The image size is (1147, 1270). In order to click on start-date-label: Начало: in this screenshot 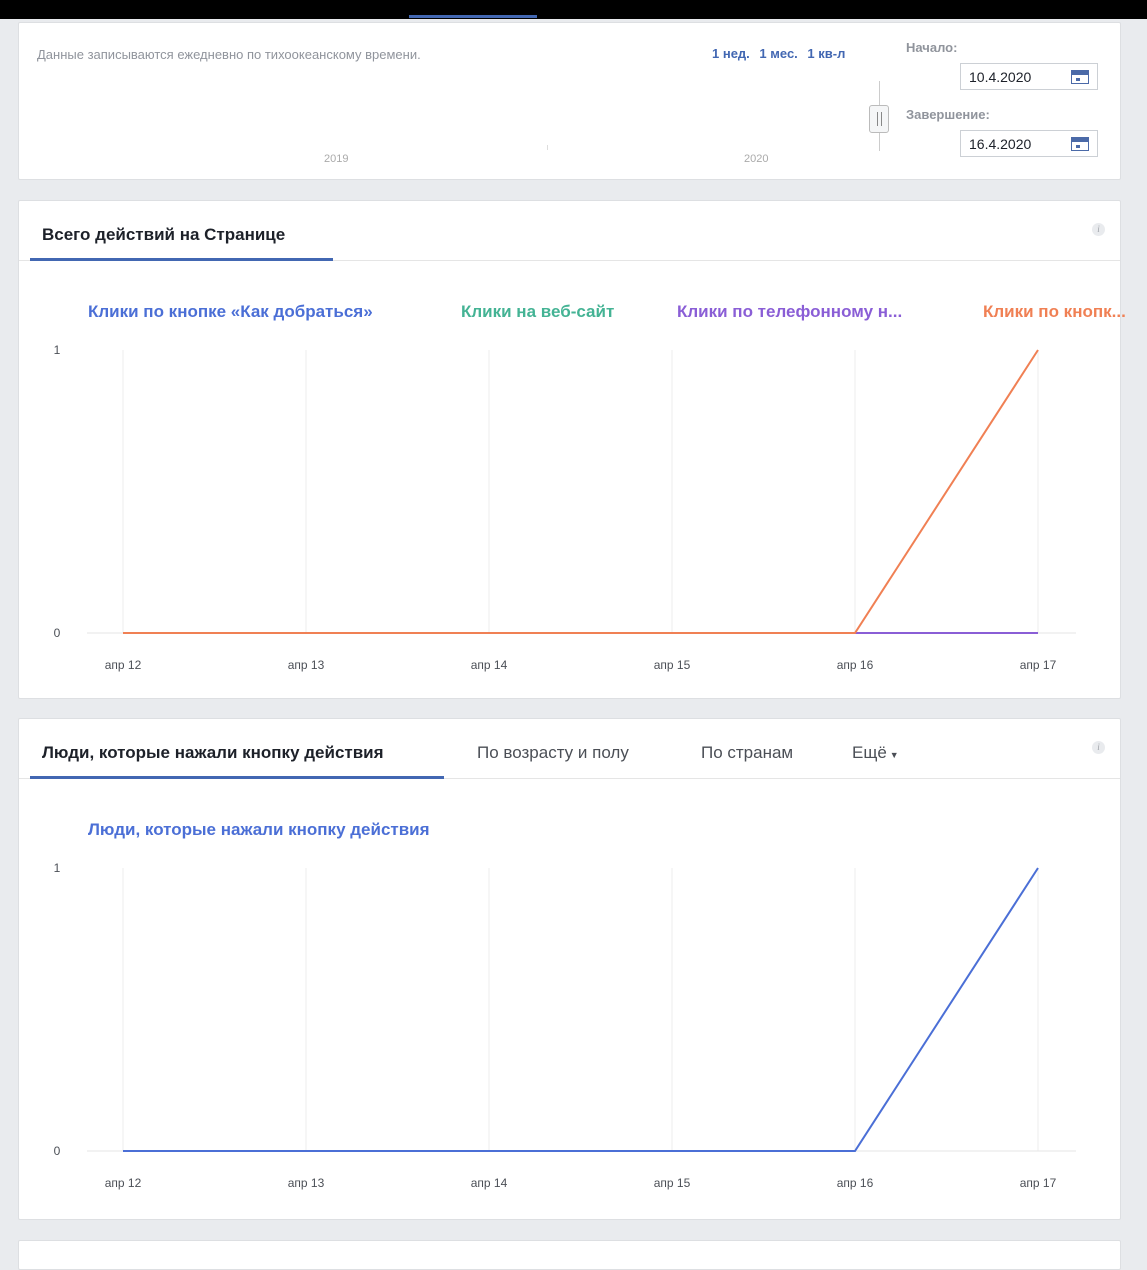, I will do `click(932, 47)`.